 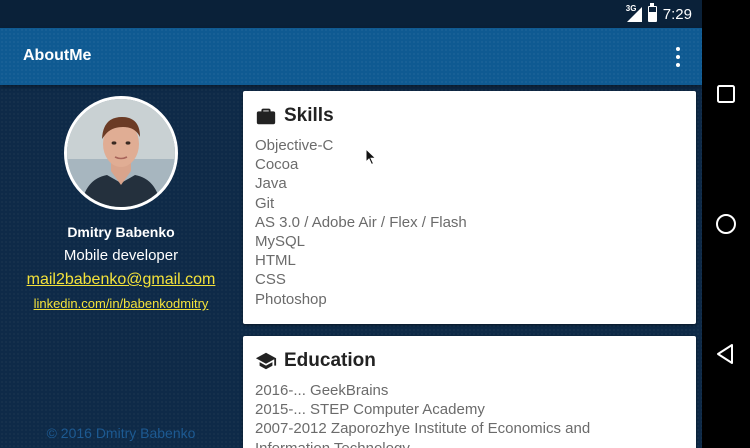 What do you see at coordinates (277, 165) in the screenshot?
I see `skill-item: Cocoa` at bounding box center [277, 165].